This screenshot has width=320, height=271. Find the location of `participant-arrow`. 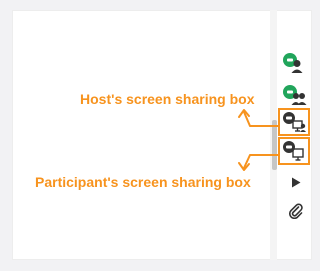

participant-arrow is located at coordinates (261, 161).